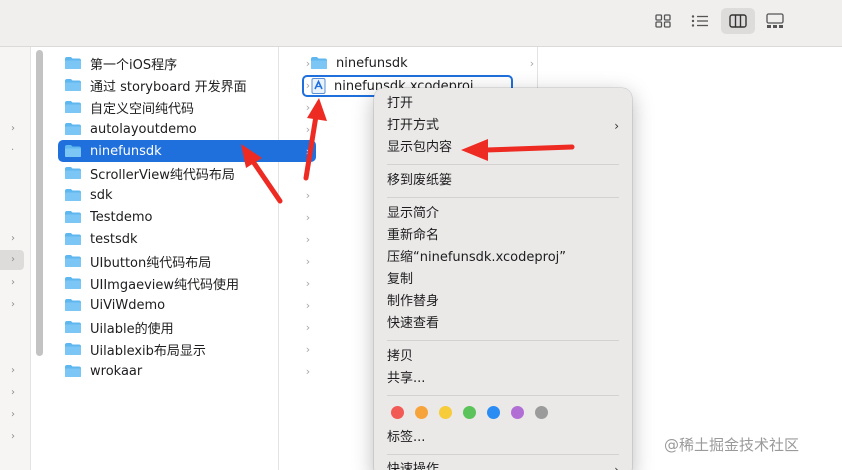 This screenshot has height=470, width=842. What do you see at coordinates (408, 151) in the screenshot?
I see `annotation-arrows` at bounding box center [408, 151].